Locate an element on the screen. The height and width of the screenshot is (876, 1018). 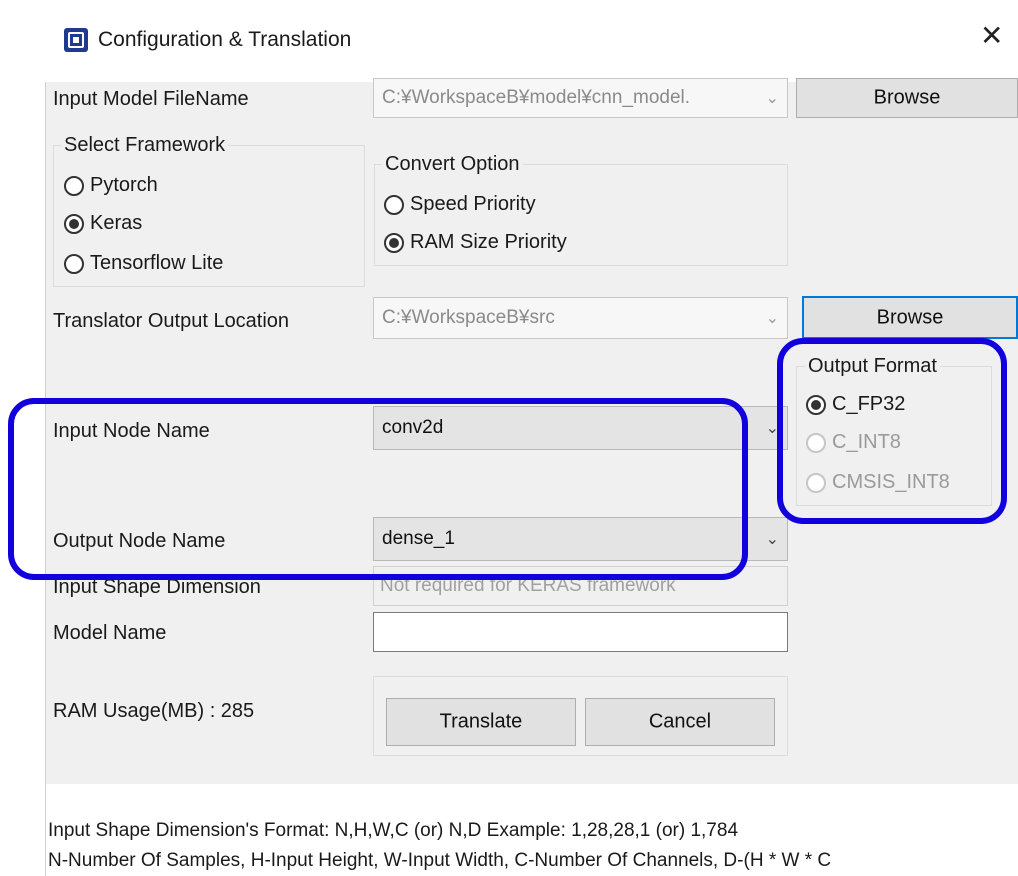
input-model-value: C:¥WorkspaceB¥model¥cnn_model. is located at coordinates (536, 97).